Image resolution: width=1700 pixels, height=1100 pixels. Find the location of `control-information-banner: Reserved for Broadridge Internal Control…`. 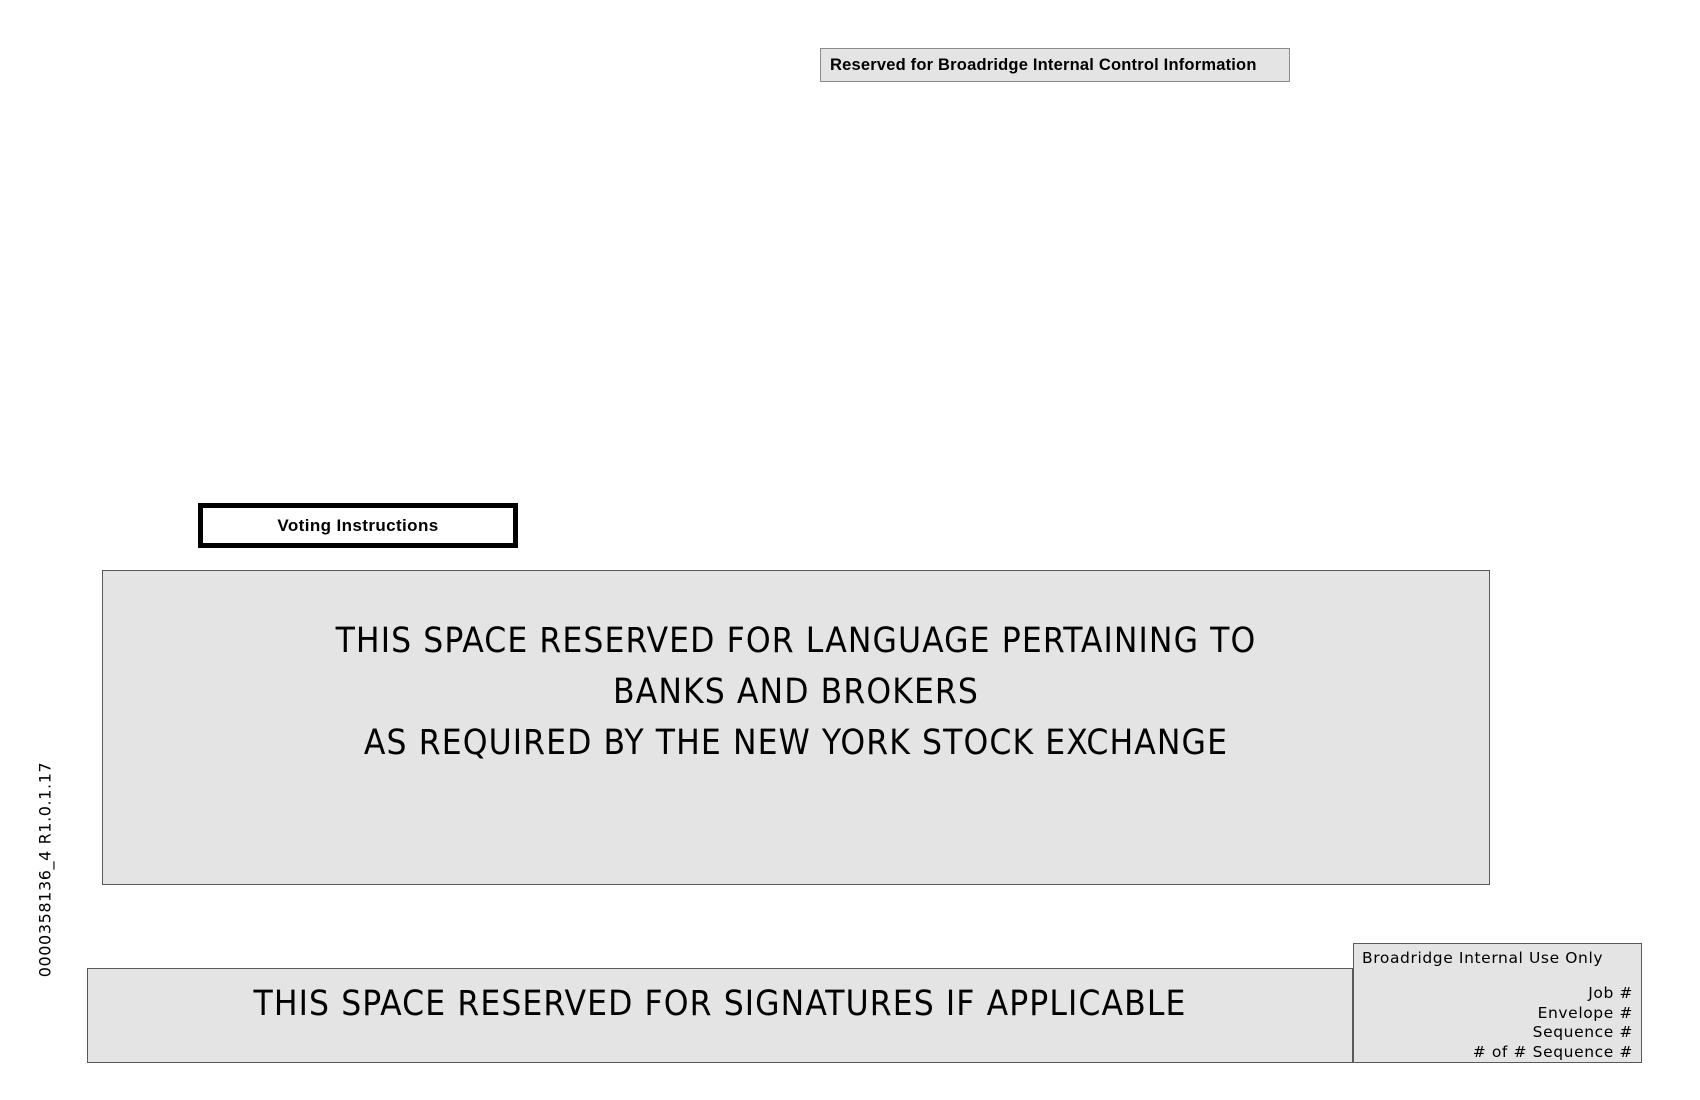

control-information-banner: Reserved for Broadridge Internal Control… is located at coordinates (1055, 65).